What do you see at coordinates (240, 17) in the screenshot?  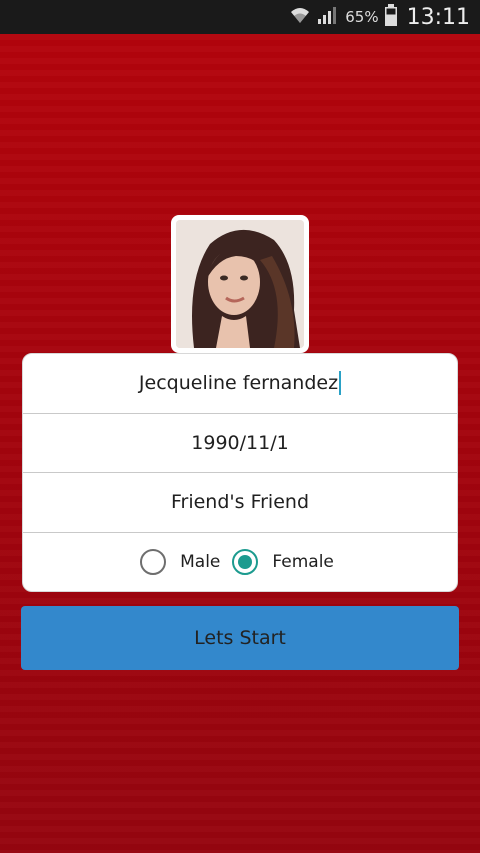 I see `status-bar: 65% 13:11` at bounding box center [240, 17].